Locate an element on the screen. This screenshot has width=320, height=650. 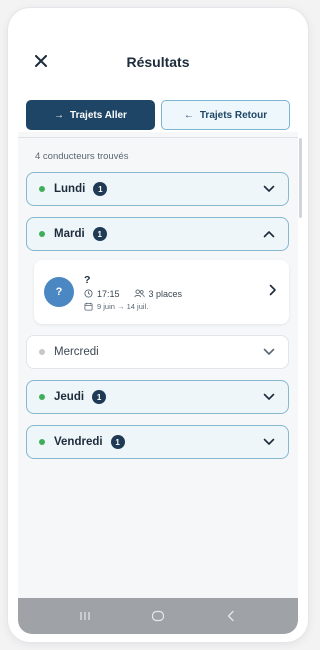
trip-dates-row: 9 juin → 14 juil. is located at coordinates (133, 306).